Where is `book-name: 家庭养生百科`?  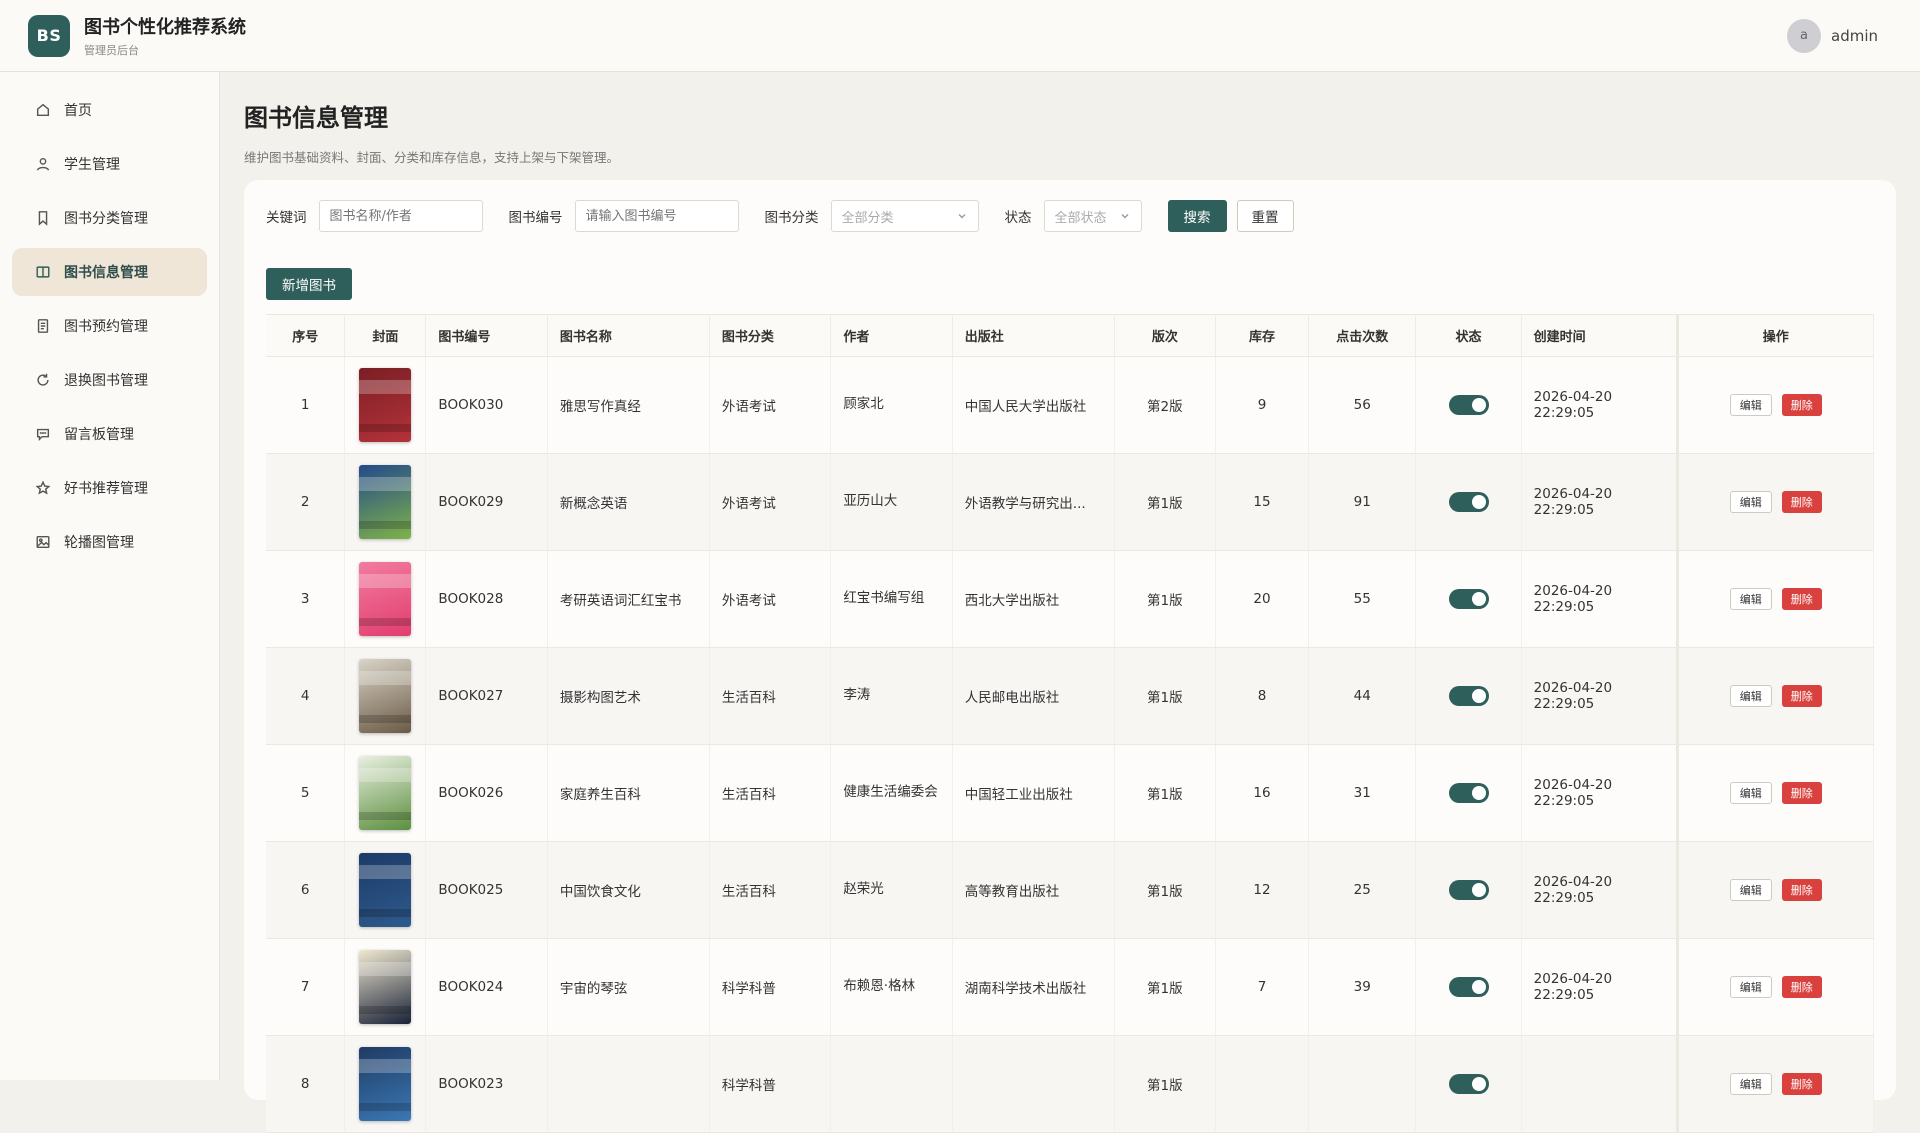
book-name: 家庭养生百科 is located at coordinates (628, 793).